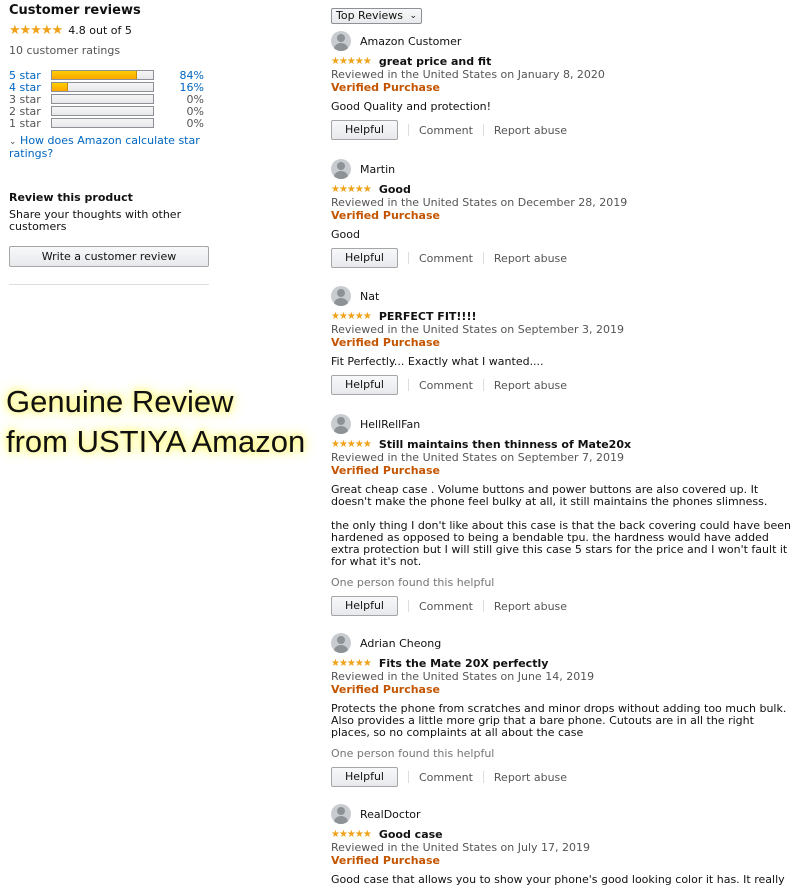  I want to click on author-name: RealDoctor, so click(390, 814).